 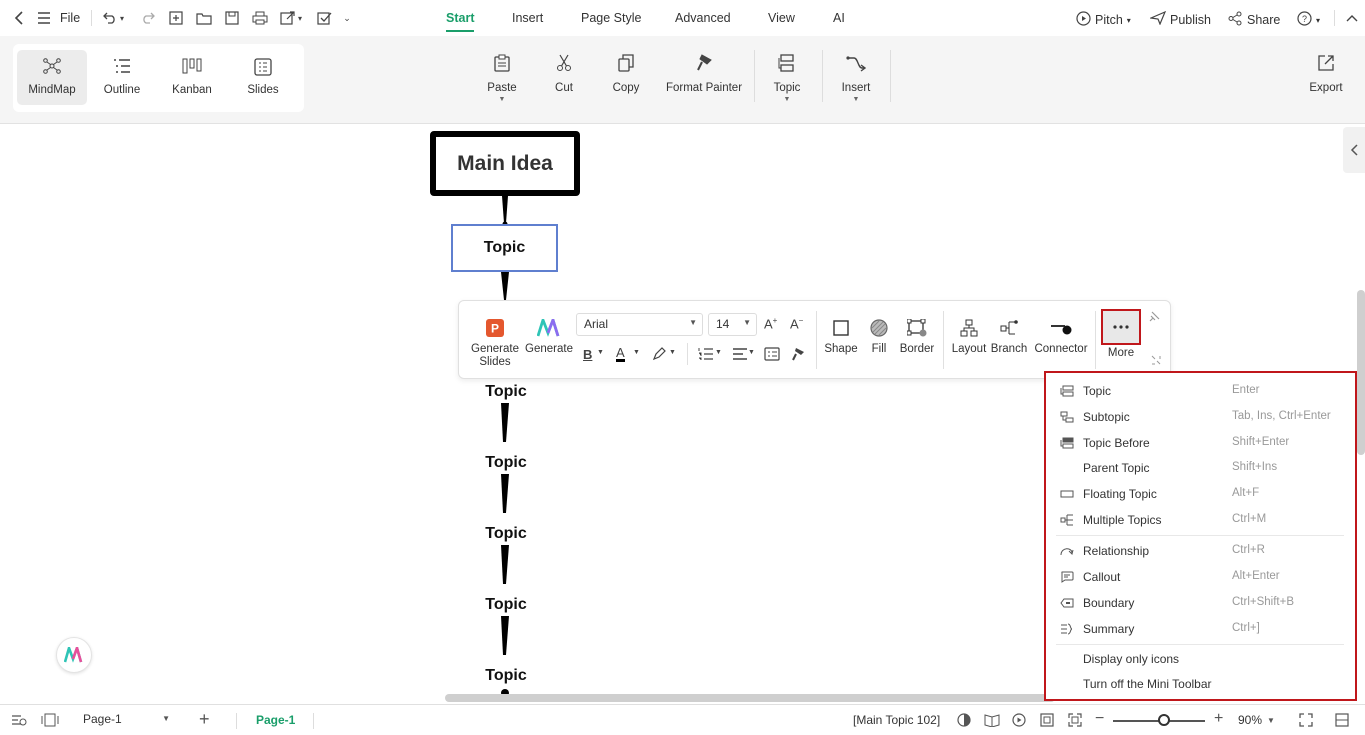 What do you see at coordinates (504, 248) in the screenshot?
I see `selected-topic-node: Topic` at bounding box center [504, 248].